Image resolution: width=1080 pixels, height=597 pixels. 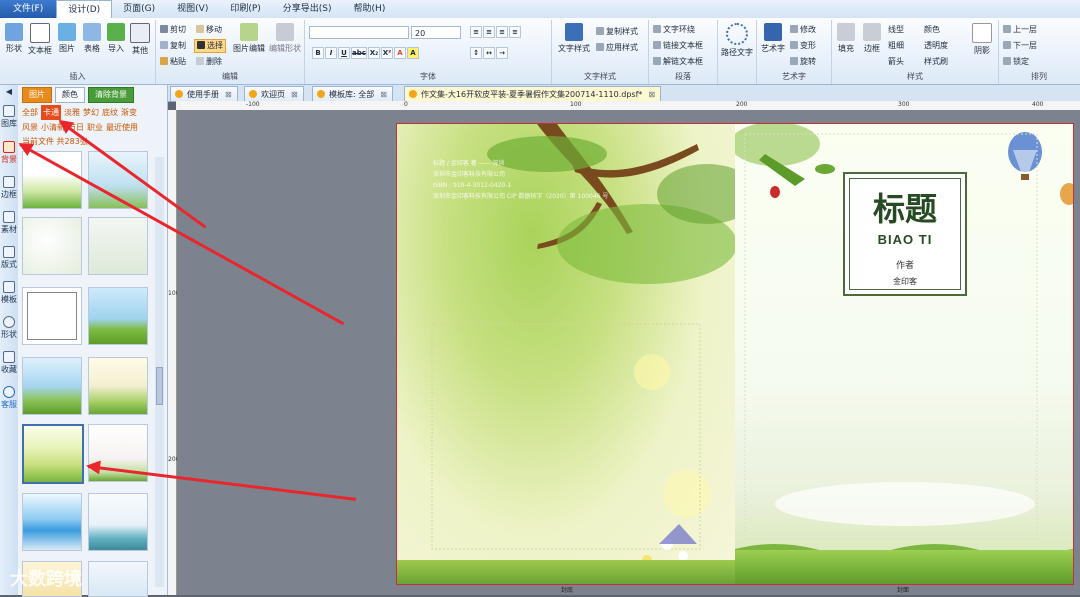 I want to click on path-text-button: 路径文字, so click(x=737, y=40).